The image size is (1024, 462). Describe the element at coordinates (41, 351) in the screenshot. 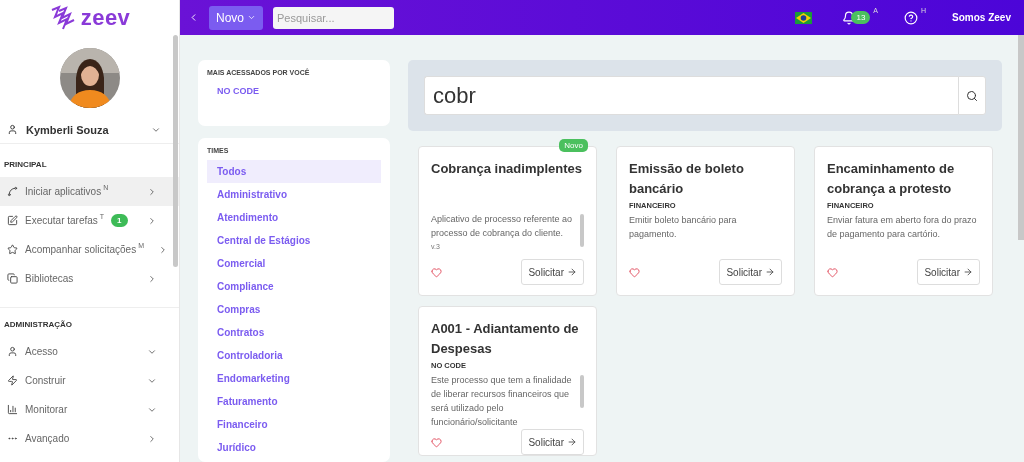

I see `nav-label: Acesso` at that location.